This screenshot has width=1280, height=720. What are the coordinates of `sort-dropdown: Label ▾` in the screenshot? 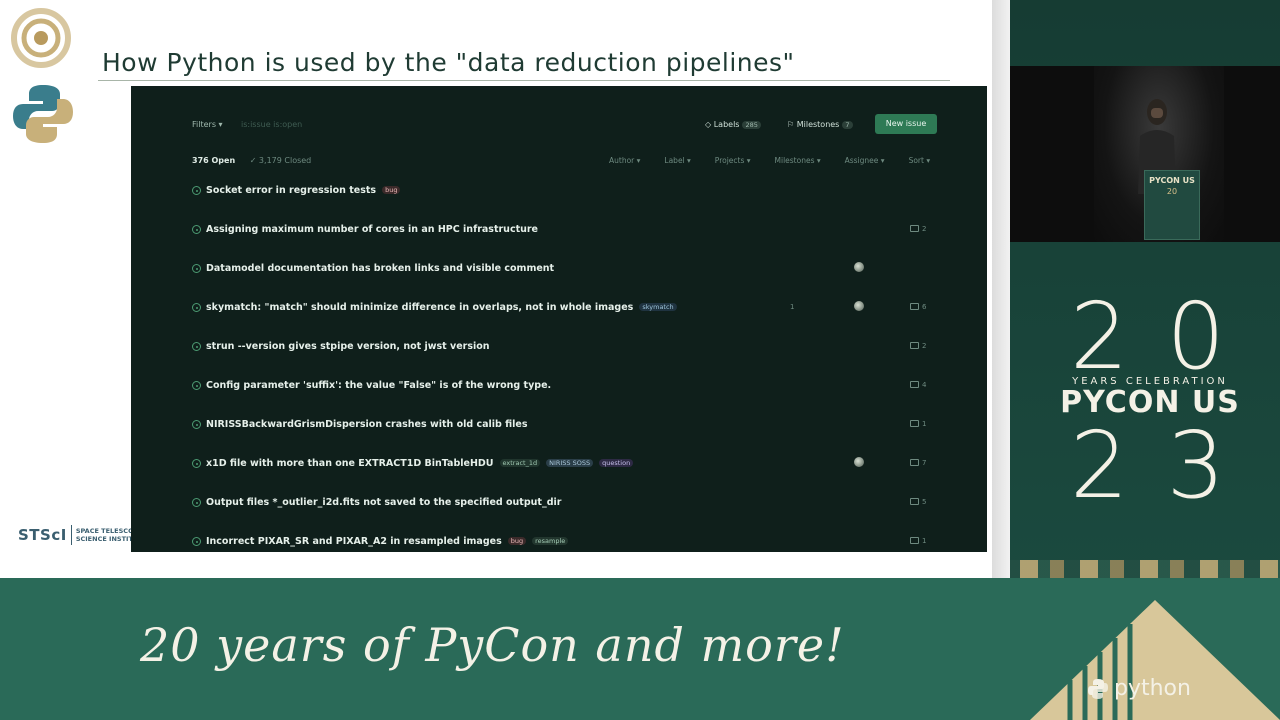 It's located at (677, 160).